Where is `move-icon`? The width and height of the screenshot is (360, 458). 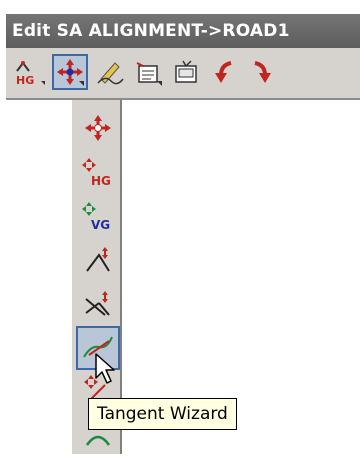 move-icon is located at coordinates (70, 72).